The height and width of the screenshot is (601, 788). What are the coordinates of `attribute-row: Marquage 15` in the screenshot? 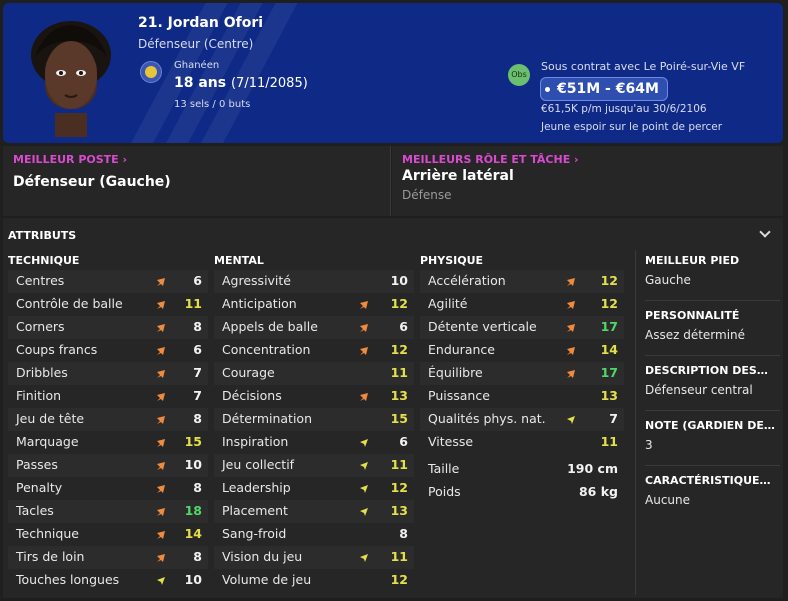 It's located at (108, 442).